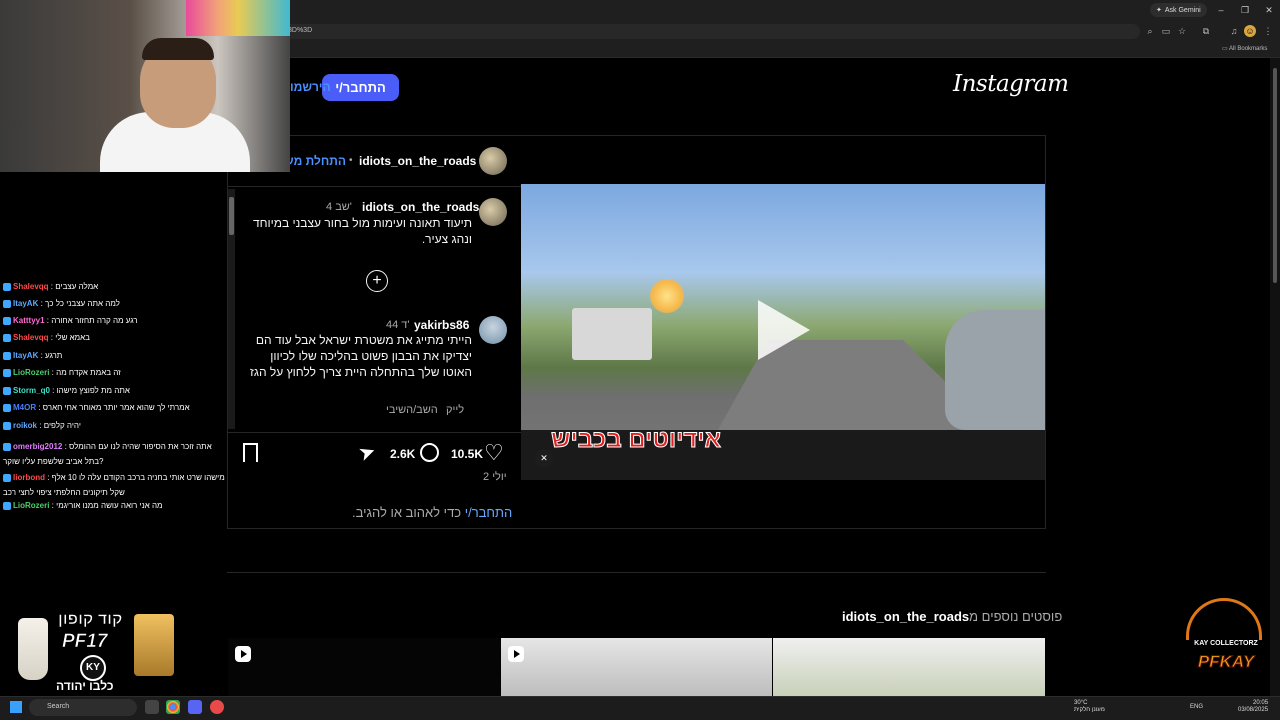 The height and width of the screenshot is (720, 1280). What do you see at coordinates (310, 87) in the screenshot?
I see `signup-link: הירשמו` at bounding box center [310, 87].